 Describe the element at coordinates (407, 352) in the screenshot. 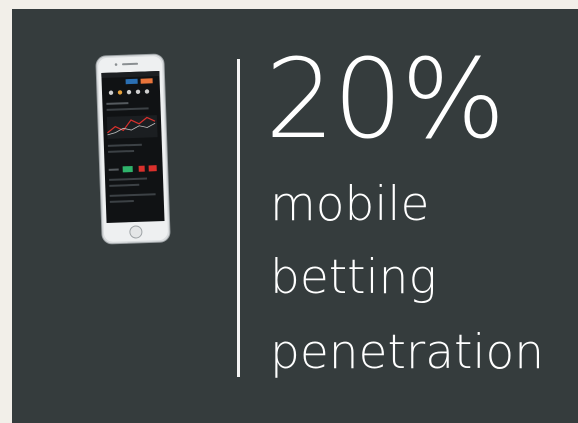

I see `caption-line-3: penetration` at that location.